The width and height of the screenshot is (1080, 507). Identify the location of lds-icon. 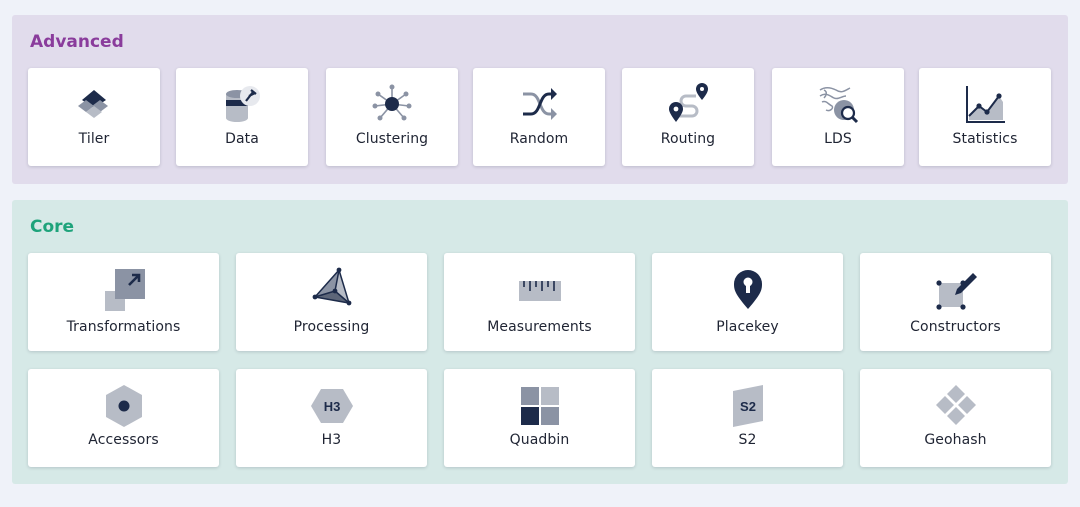
(839, 105).